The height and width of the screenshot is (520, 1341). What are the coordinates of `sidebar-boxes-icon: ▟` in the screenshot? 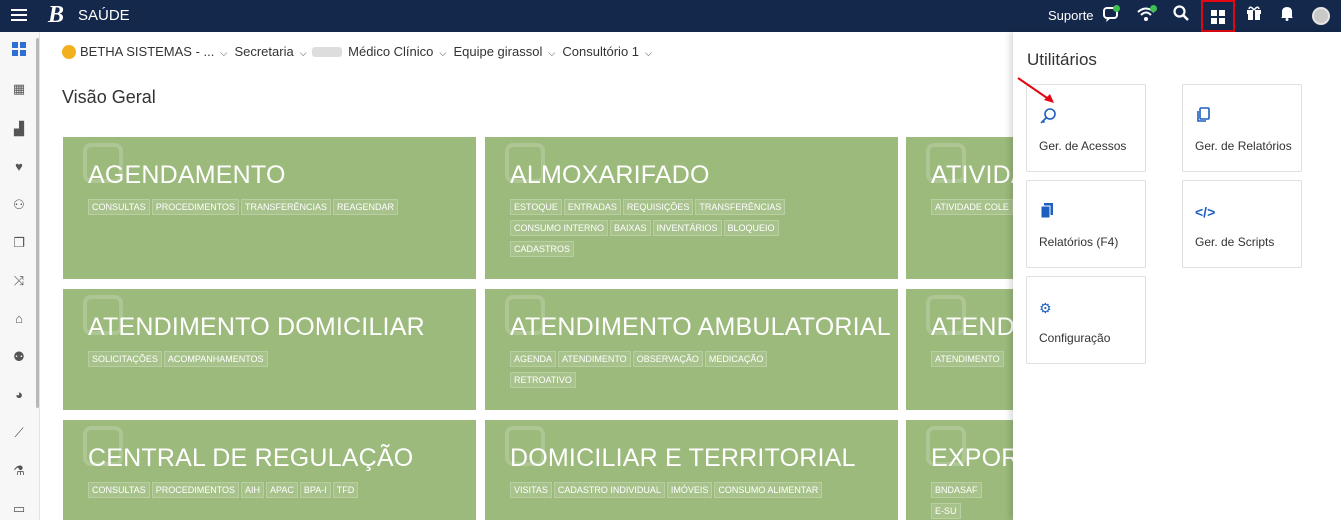 It's located at (19, 129).